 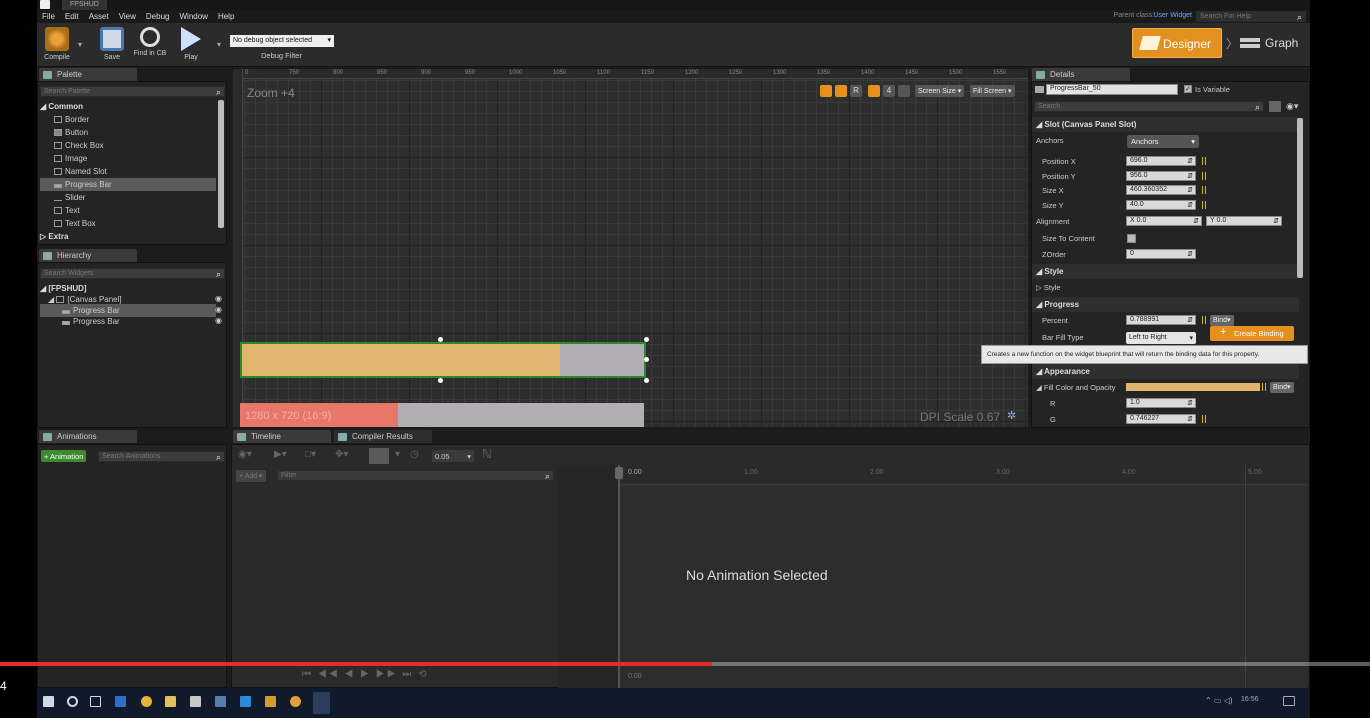 I want to click on zorder-input: 0 ⇵, so click(x=1161, y=254).